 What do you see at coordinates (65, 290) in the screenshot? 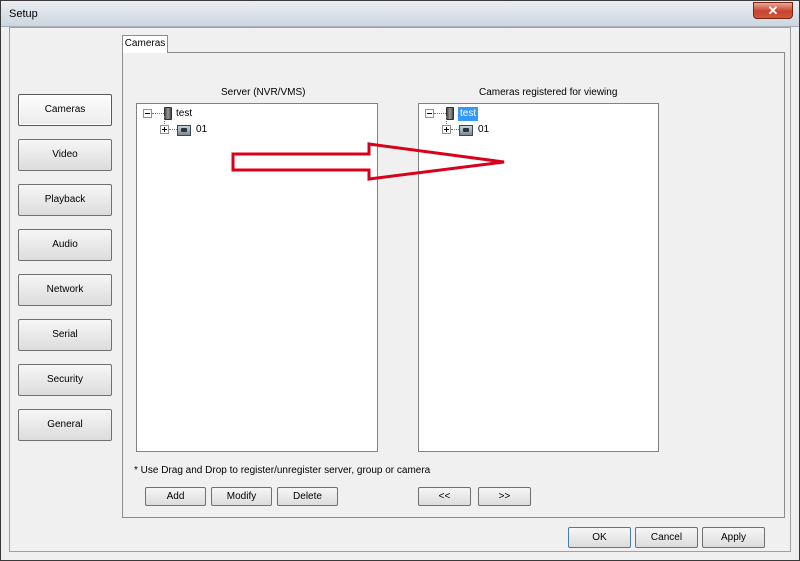
I see `nav-network-button: Network` at bounding box center [65, 290].